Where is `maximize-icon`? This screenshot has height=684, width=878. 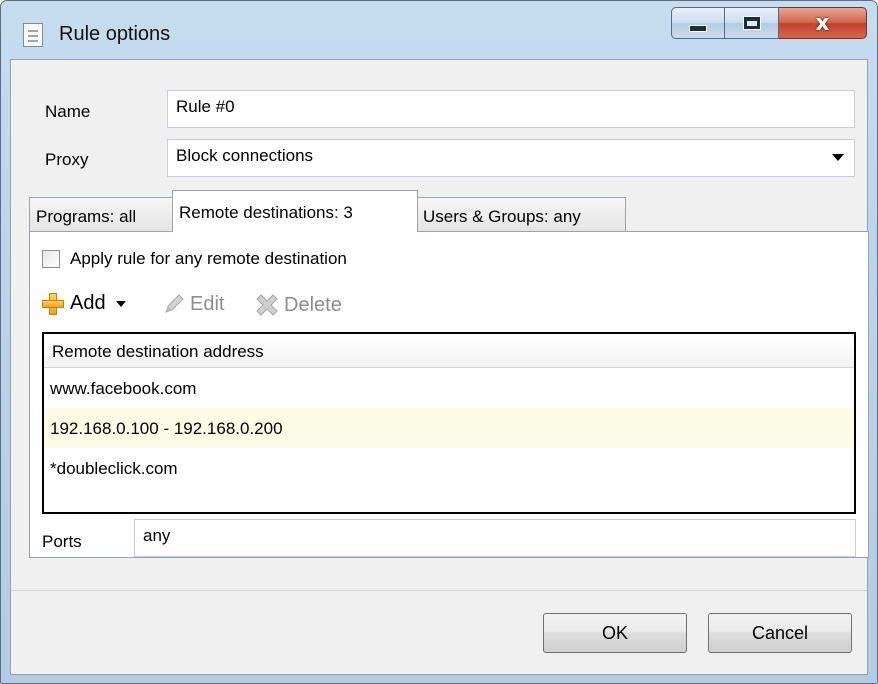 maximize-icon is located at coordinates (751, 23).